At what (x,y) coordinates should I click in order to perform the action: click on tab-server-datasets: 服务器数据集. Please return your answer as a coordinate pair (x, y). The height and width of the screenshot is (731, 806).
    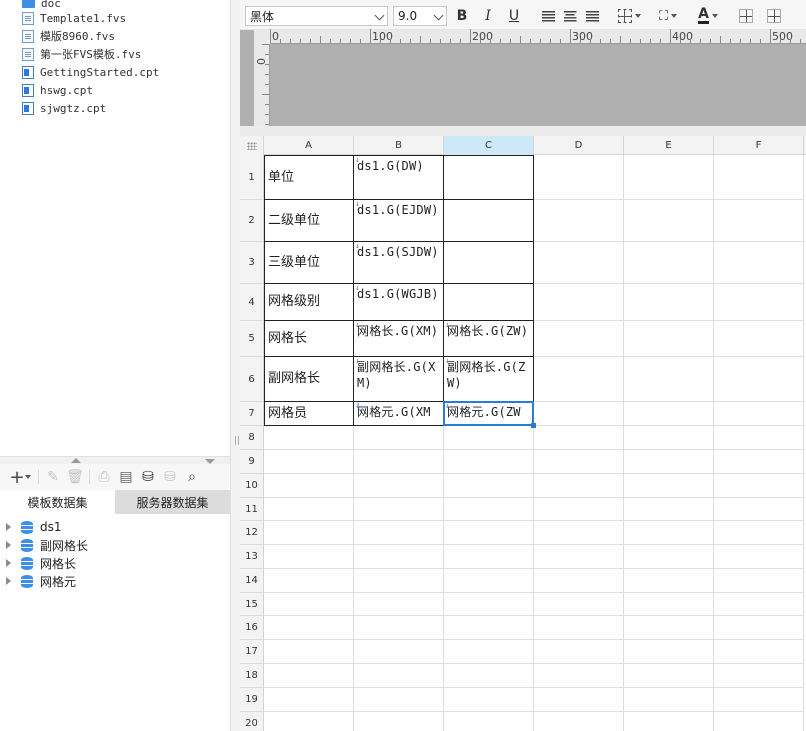
    Looking at the image, I should click on (172, 502).